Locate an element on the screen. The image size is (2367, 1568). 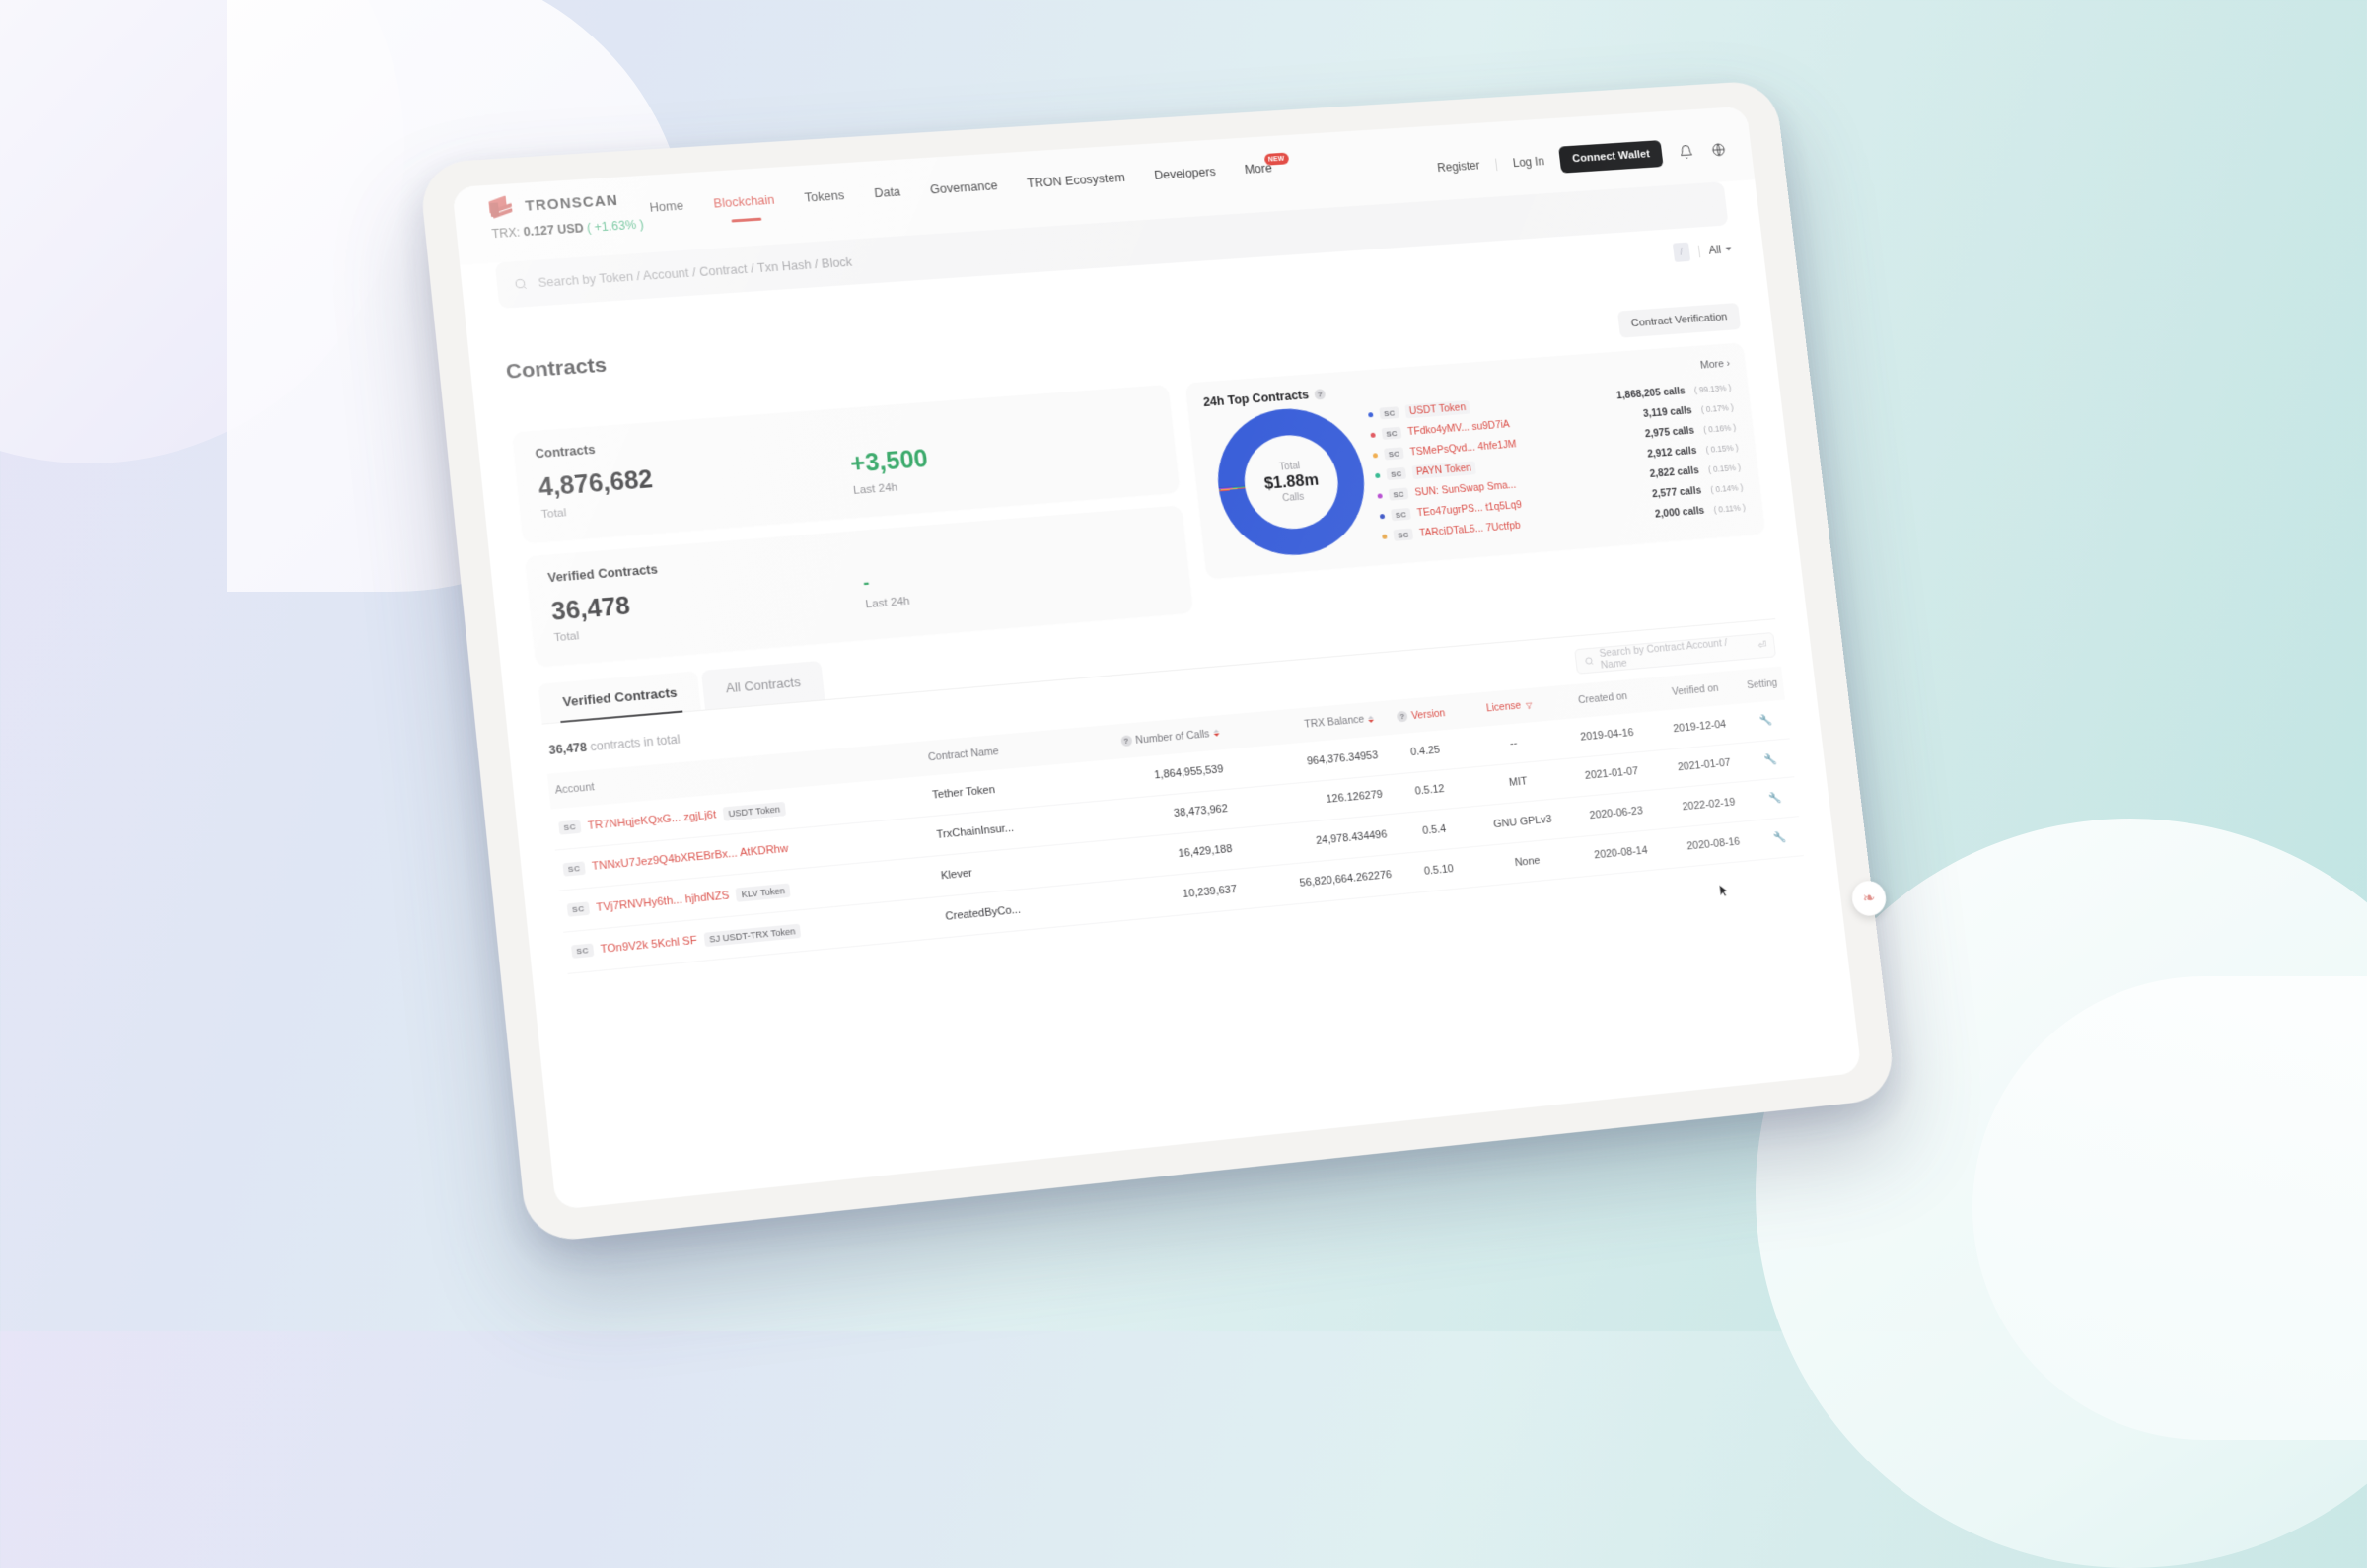
col-version-label: Version is located at coordinates (1428, 714).